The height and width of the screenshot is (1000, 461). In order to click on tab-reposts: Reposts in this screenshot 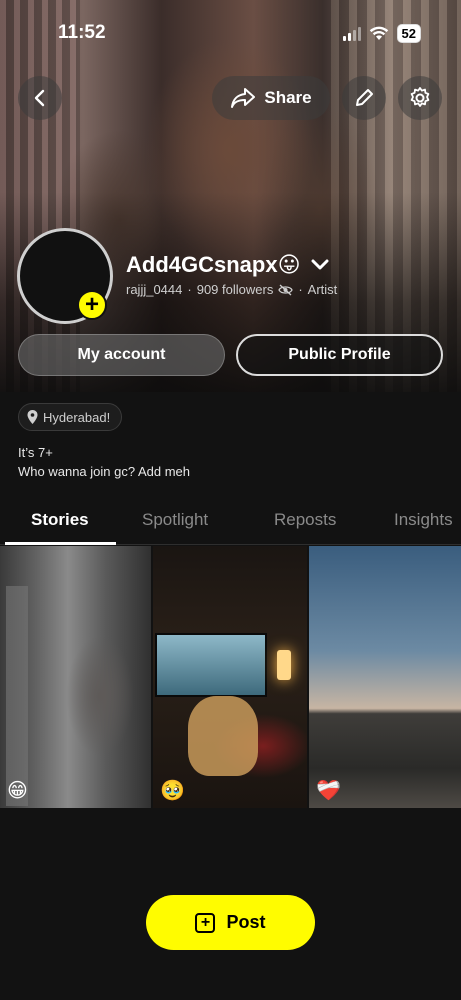, I will do `click(305, 520)`.